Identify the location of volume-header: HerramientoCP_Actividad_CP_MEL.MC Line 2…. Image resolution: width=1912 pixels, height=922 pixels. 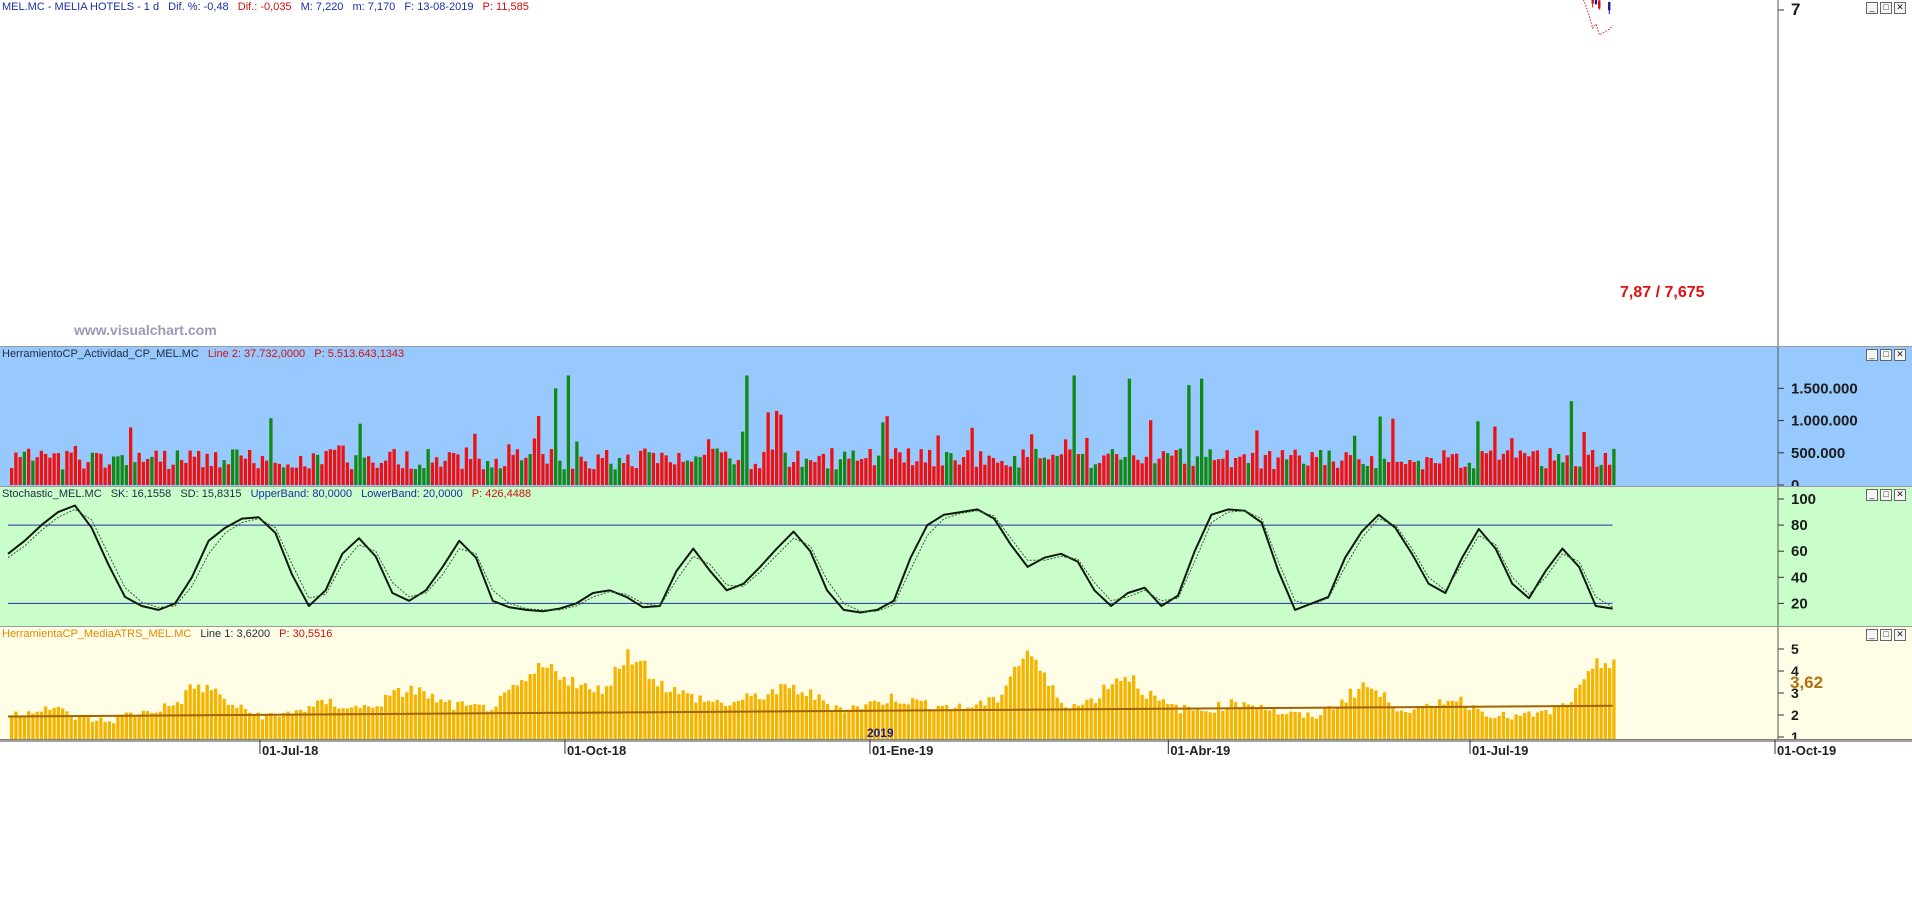
(206, 354).